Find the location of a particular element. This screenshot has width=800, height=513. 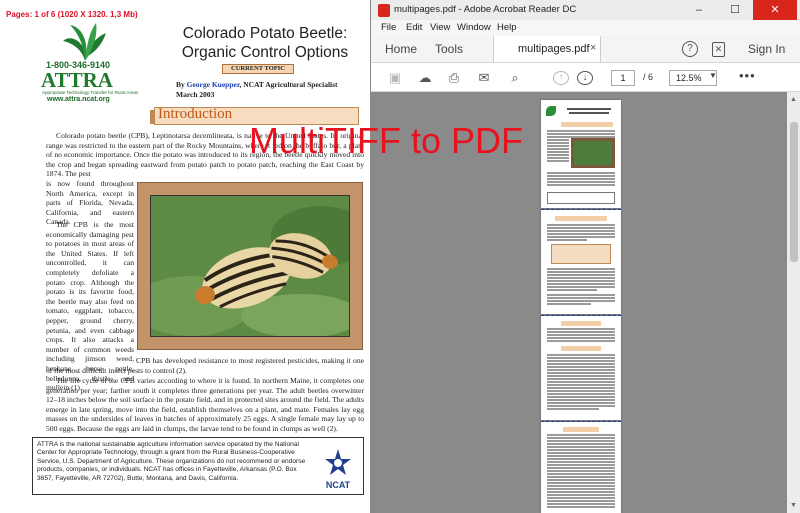

byline-date: March 2003 is located at coordinates (195, 94).